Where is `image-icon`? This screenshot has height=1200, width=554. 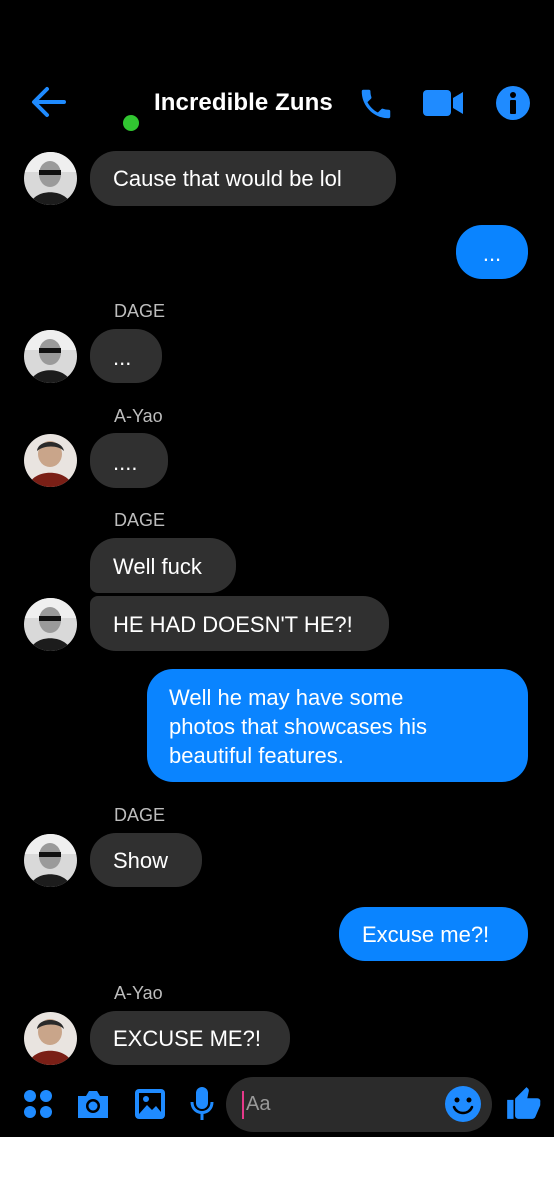 image-icon is located at coordinates (150, 1104).